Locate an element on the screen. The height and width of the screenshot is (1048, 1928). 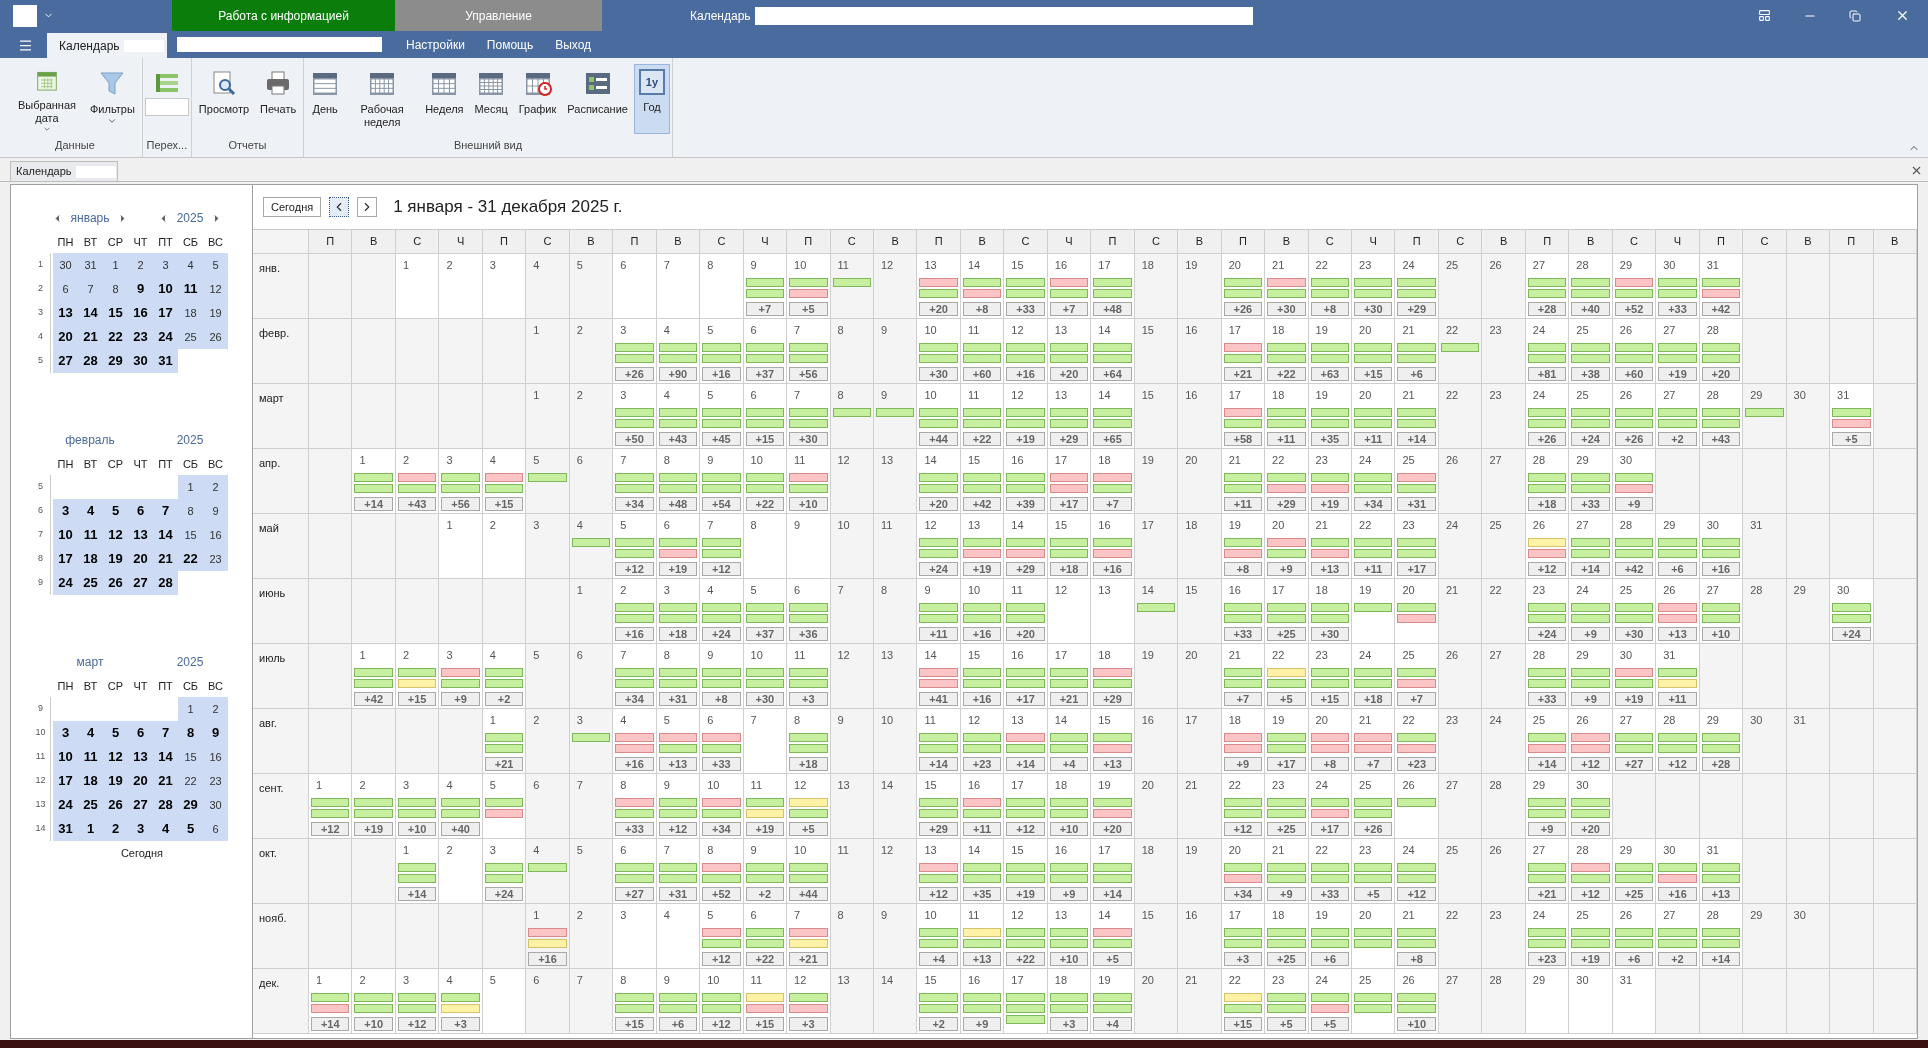
day-cell: 24 +9 is located at coordinates (1591, 611).